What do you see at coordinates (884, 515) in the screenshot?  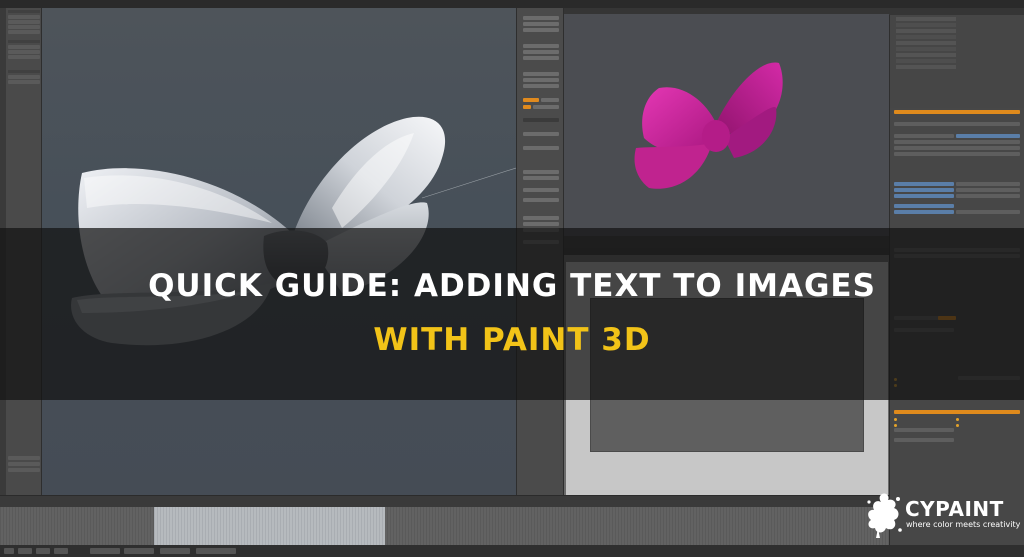 I see `paint-splash-icon` at bounding box center [884, 515].